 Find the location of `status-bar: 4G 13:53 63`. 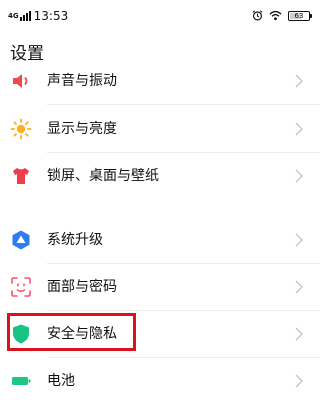

status-bar: 4G 13:53 63 is located at coordinates (160, 17).